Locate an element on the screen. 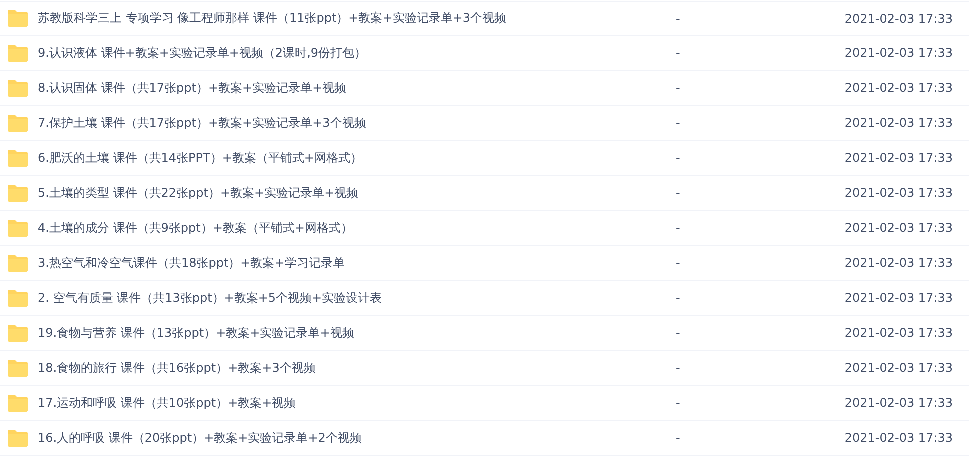  file-name: 9.认识液体 课件+教案+实验记录单+视频（2课时,9份打包） is located at coordinates (352, 53).